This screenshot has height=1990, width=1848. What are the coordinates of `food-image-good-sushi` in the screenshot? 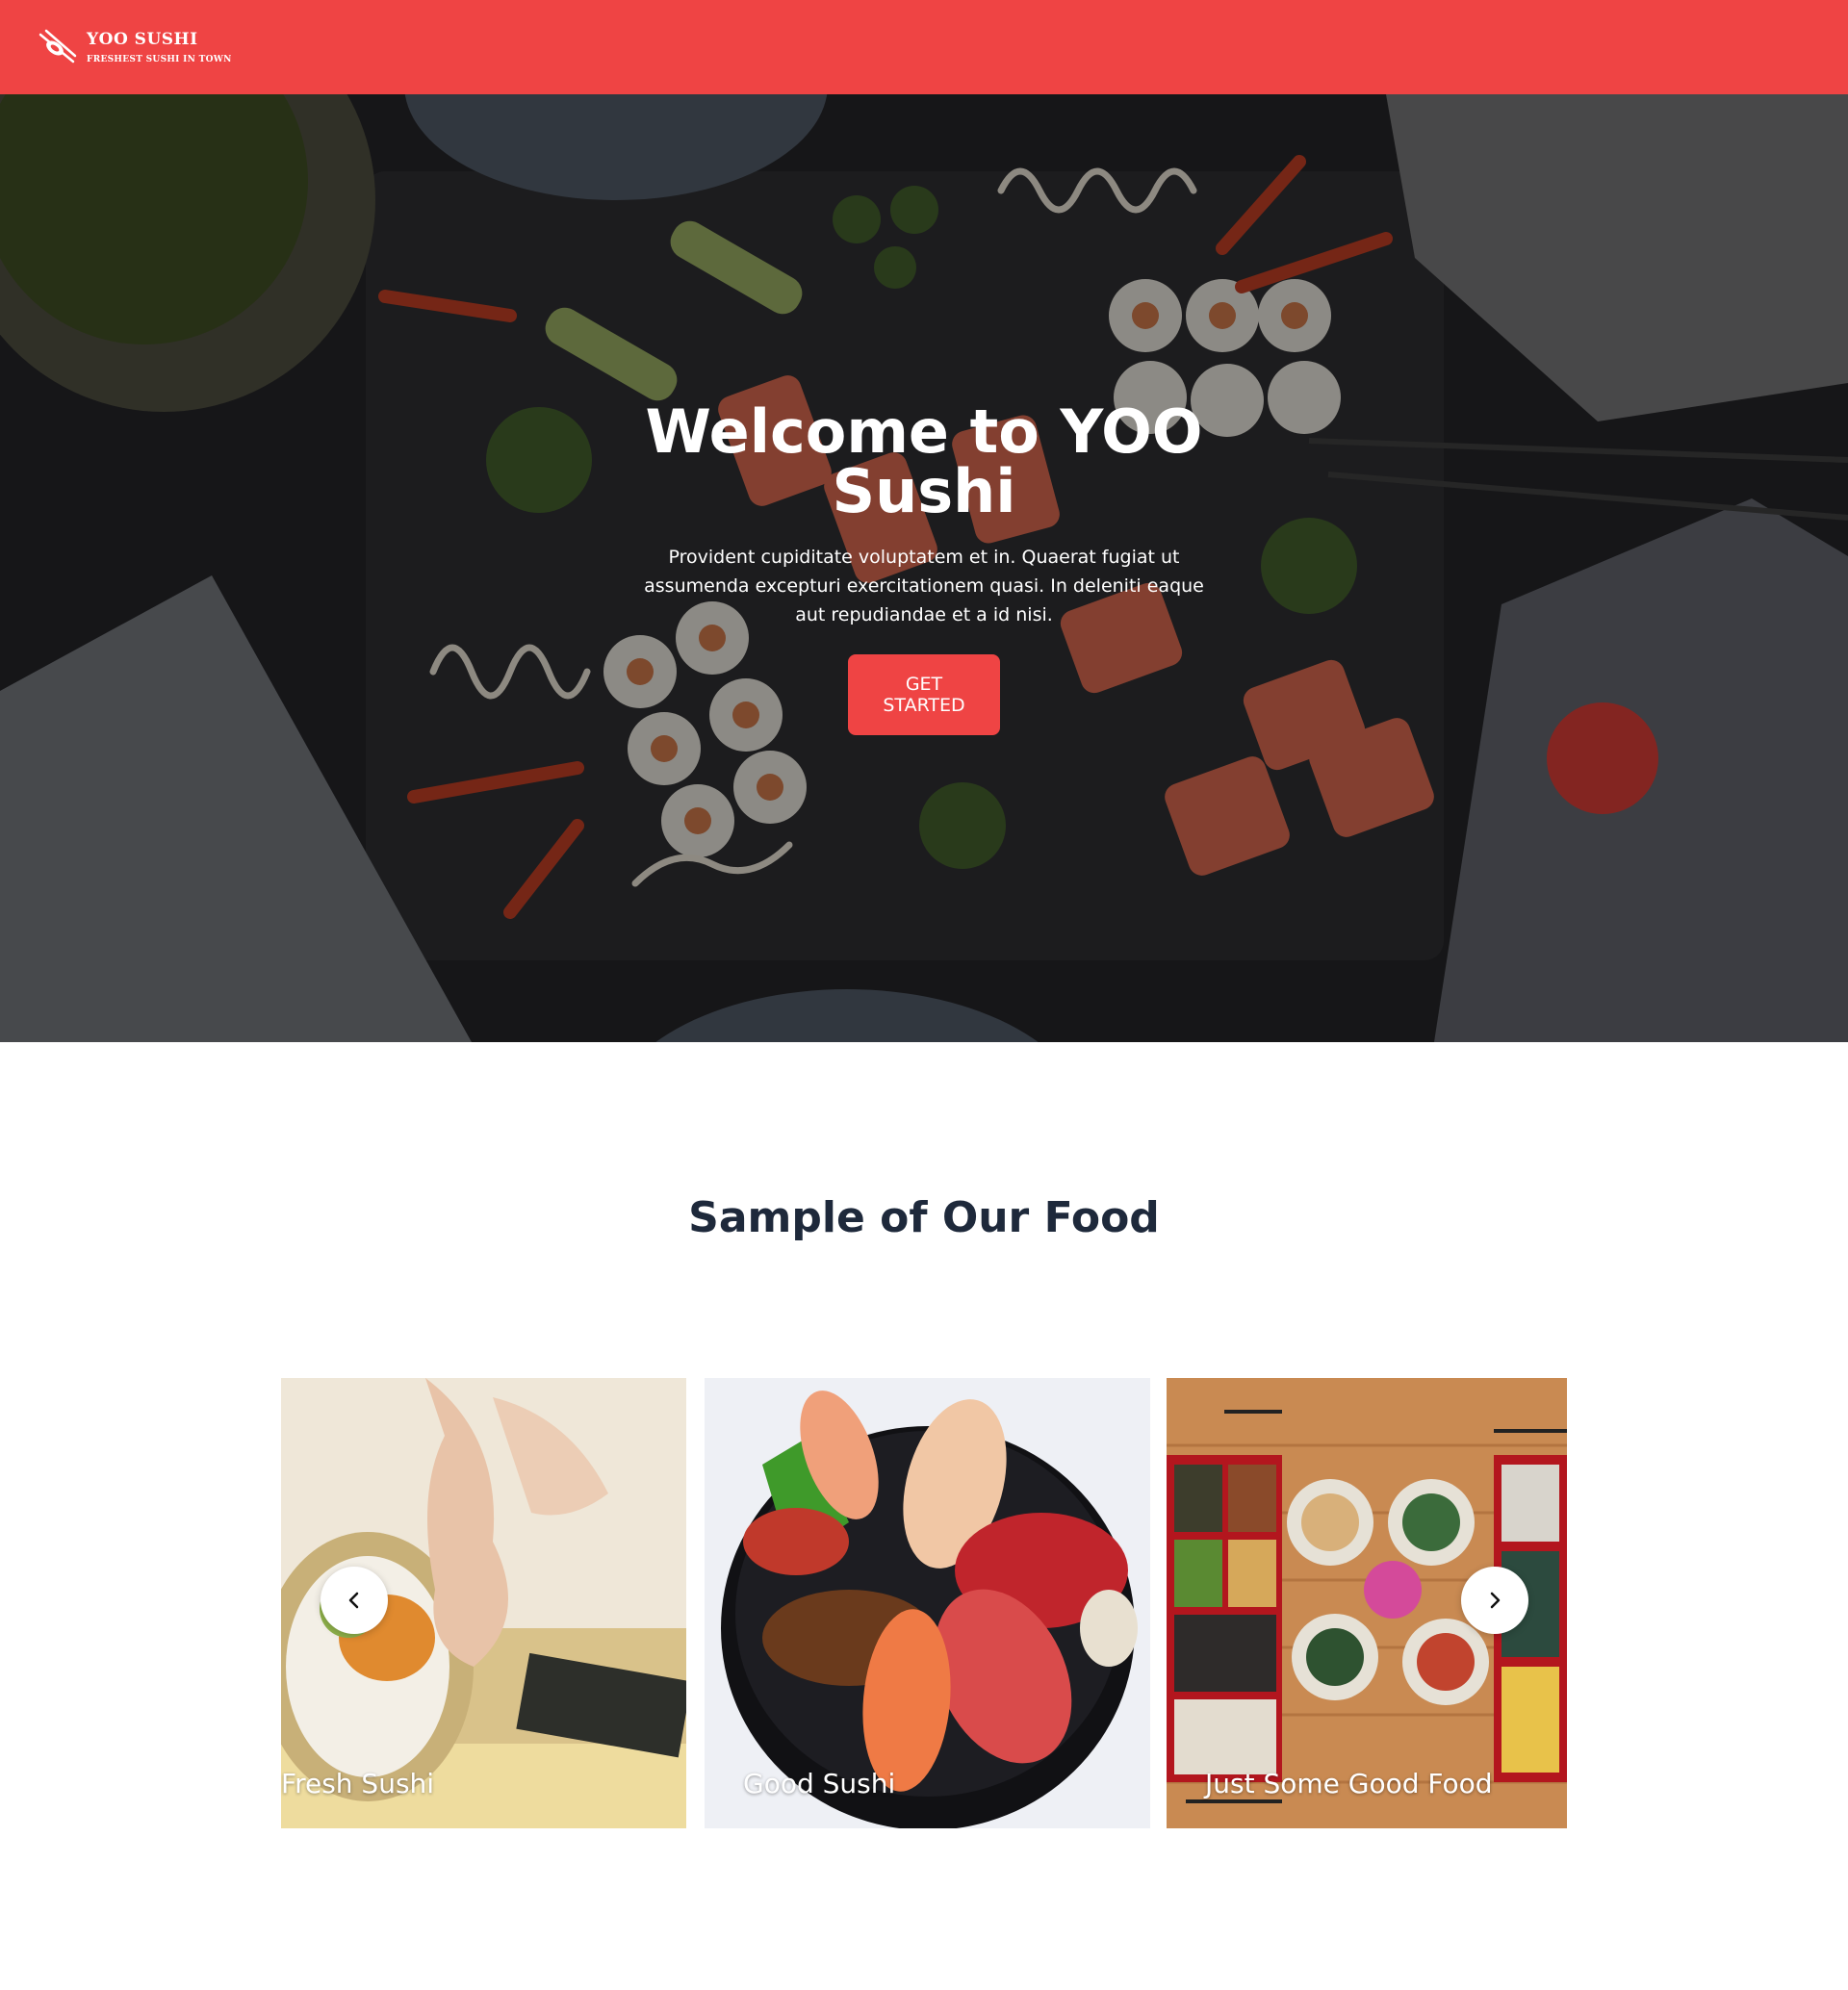 It's located at (927, 1603).